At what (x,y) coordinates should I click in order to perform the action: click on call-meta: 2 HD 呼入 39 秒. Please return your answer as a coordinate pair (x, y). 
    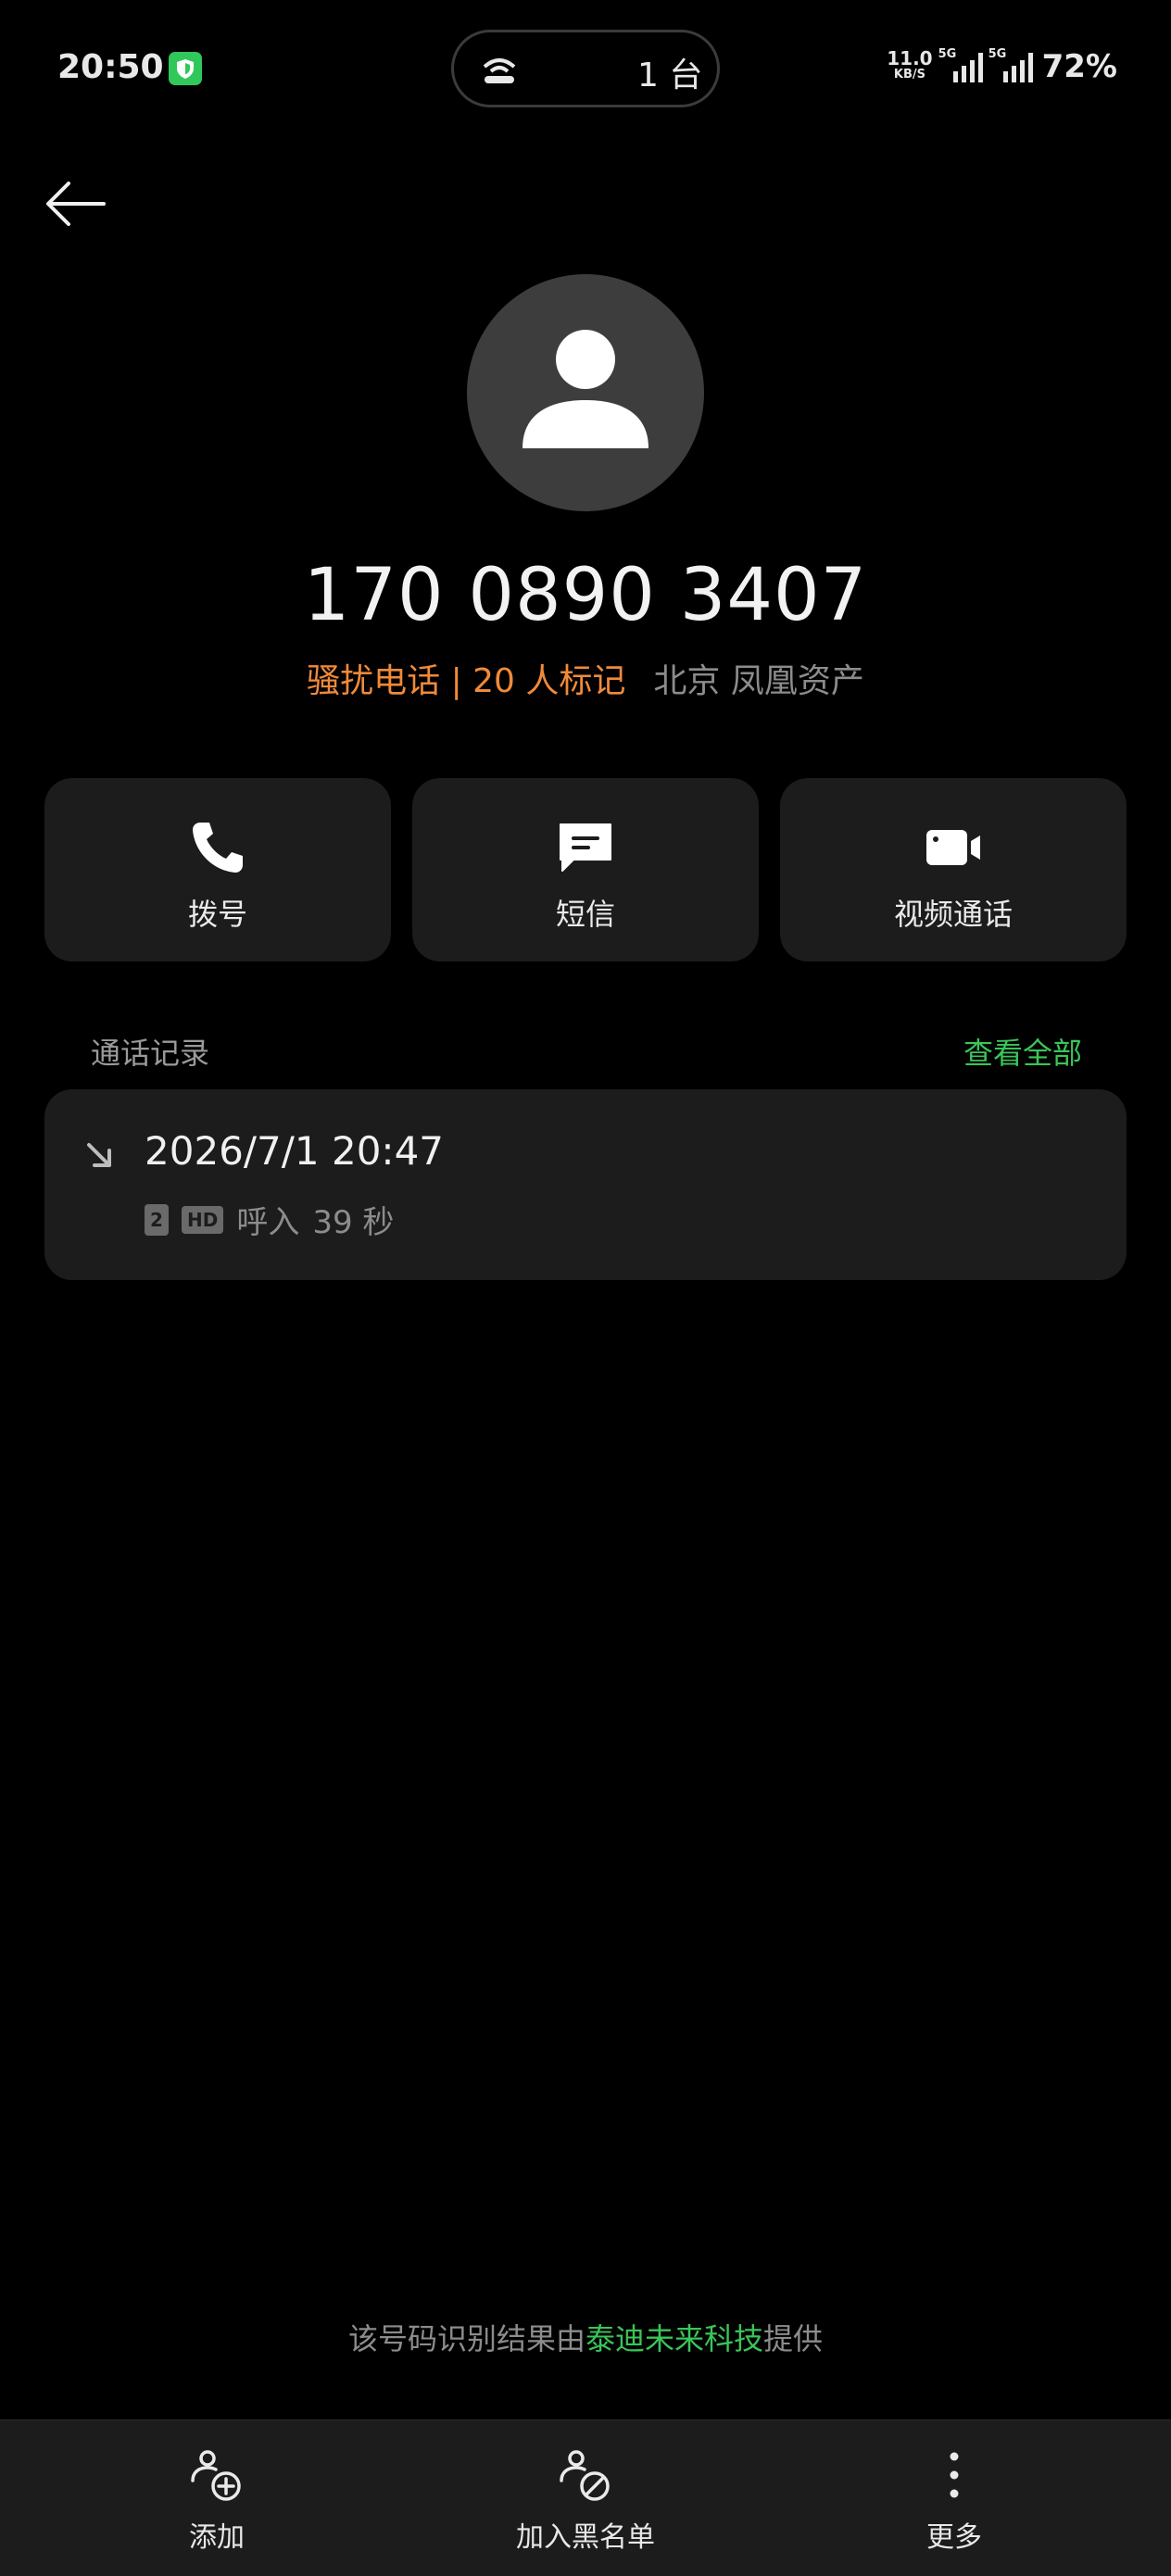
    Looking at the image, I should click on (269, 1219).